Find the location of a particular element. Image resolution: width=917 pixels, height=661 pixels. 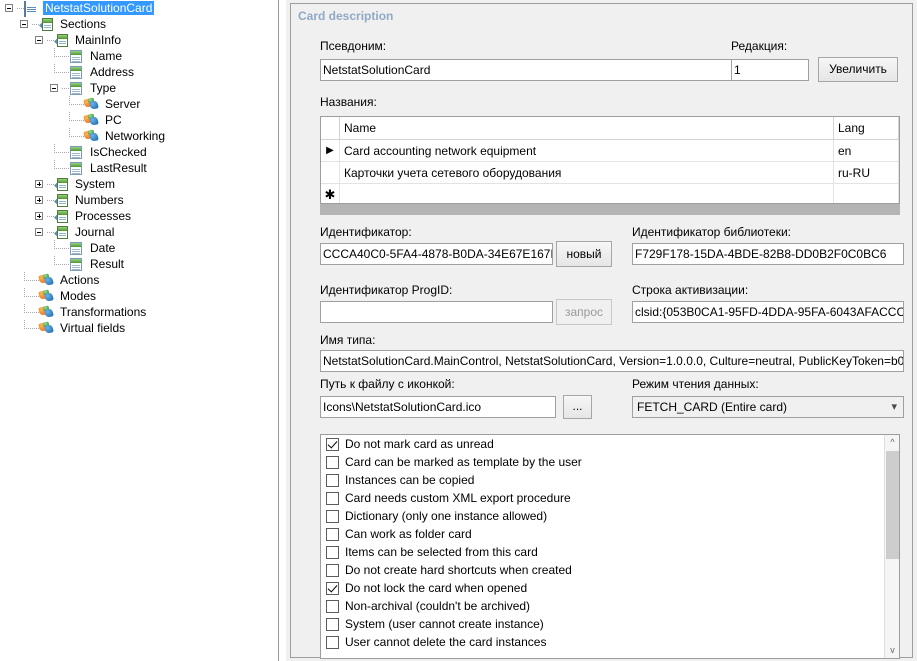

names-label: Названия: is located at coordinates (348, 102).